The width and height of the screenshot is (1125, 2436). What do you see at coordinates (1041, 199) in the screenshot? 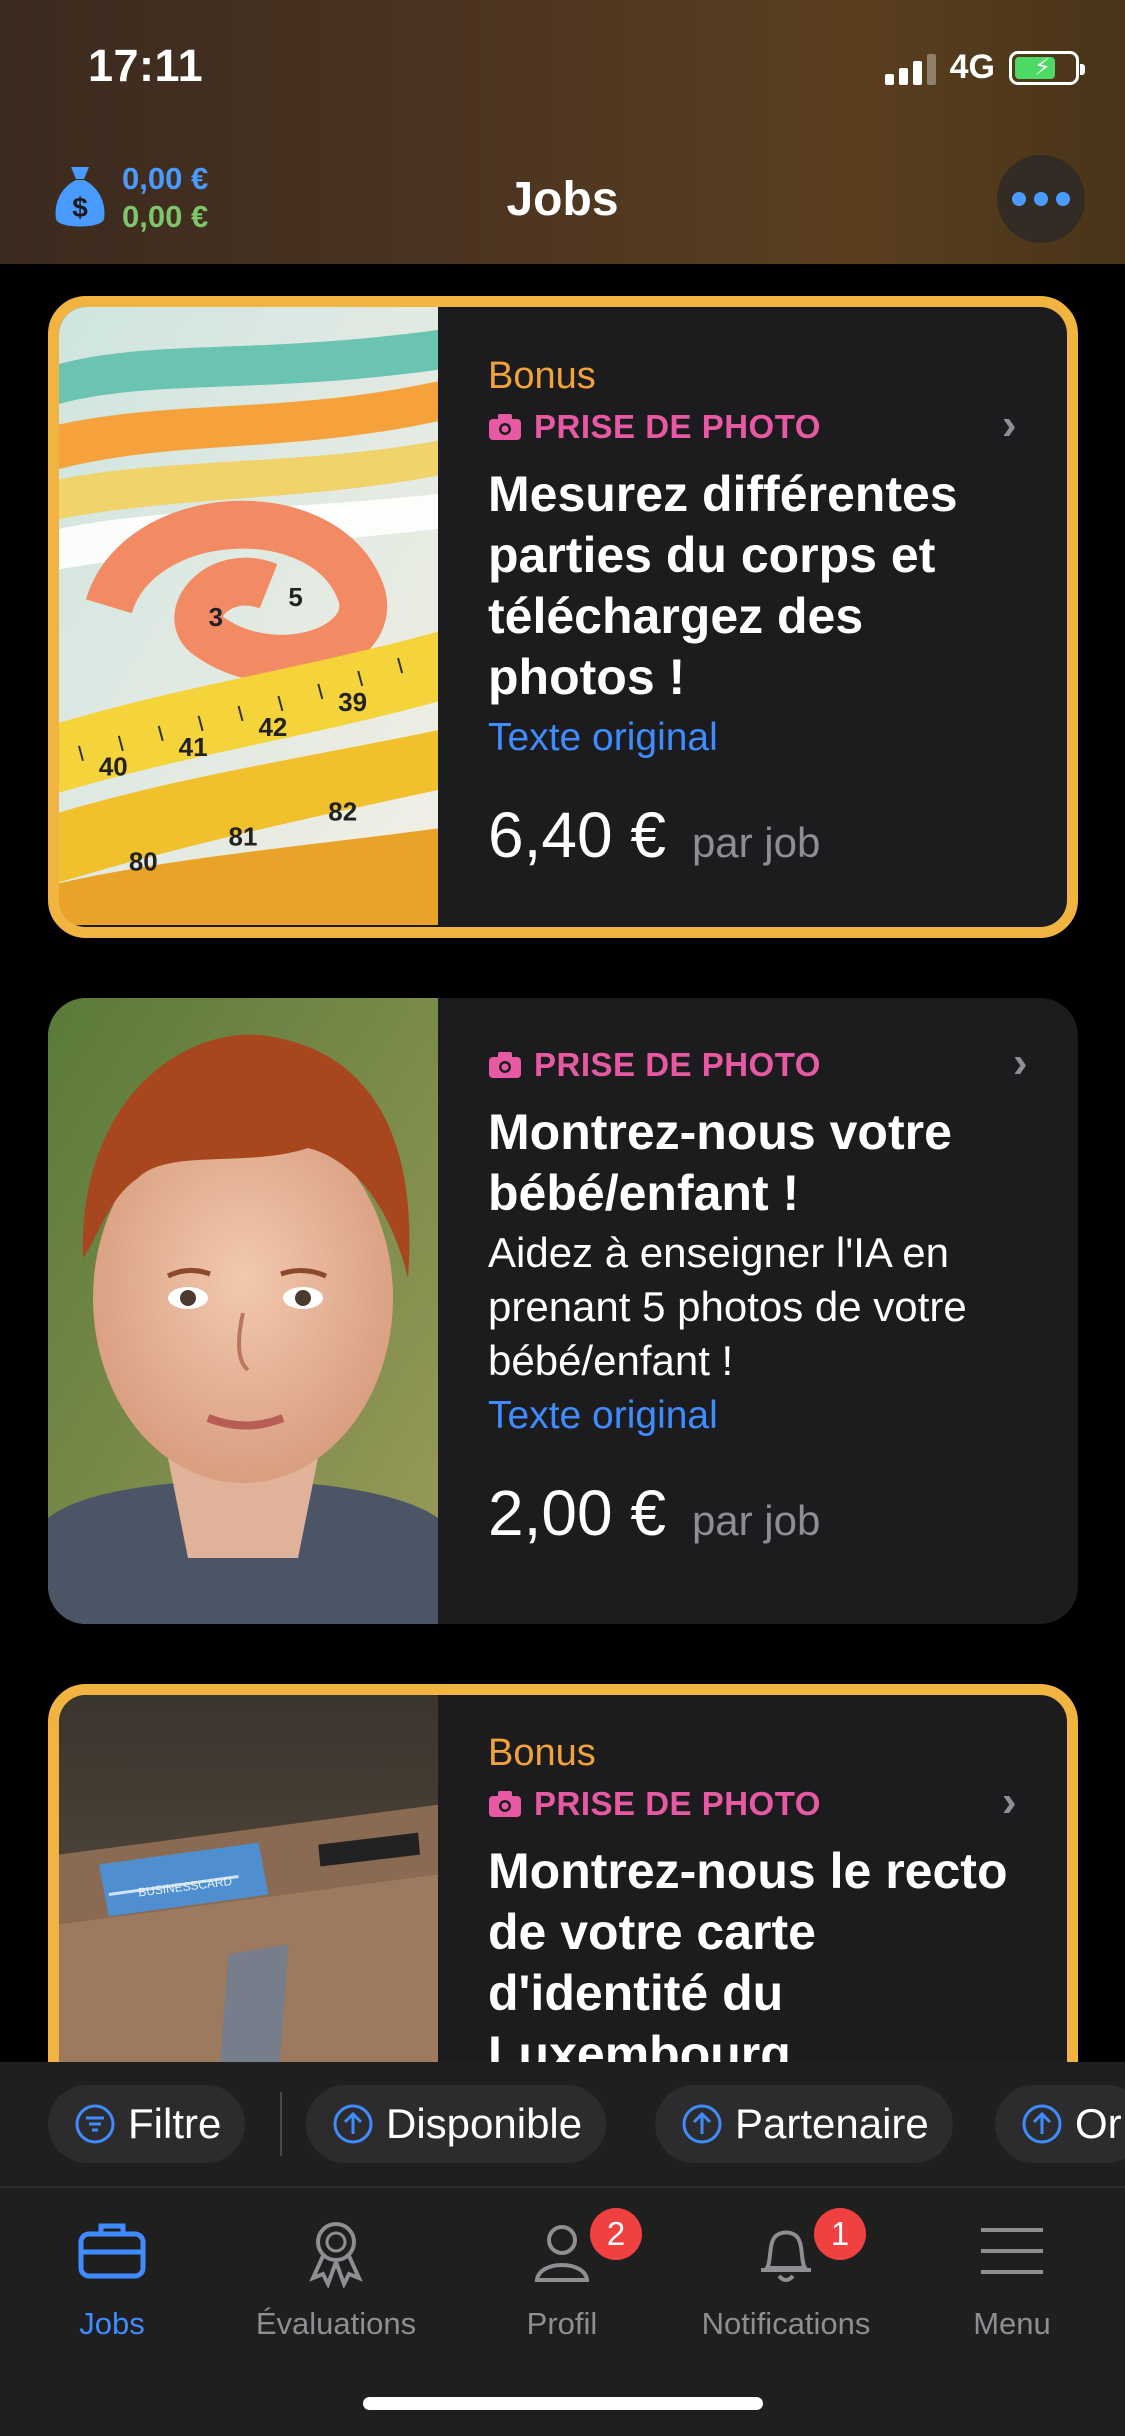
I see `more-options-button` at bounding box center [1041, 199].